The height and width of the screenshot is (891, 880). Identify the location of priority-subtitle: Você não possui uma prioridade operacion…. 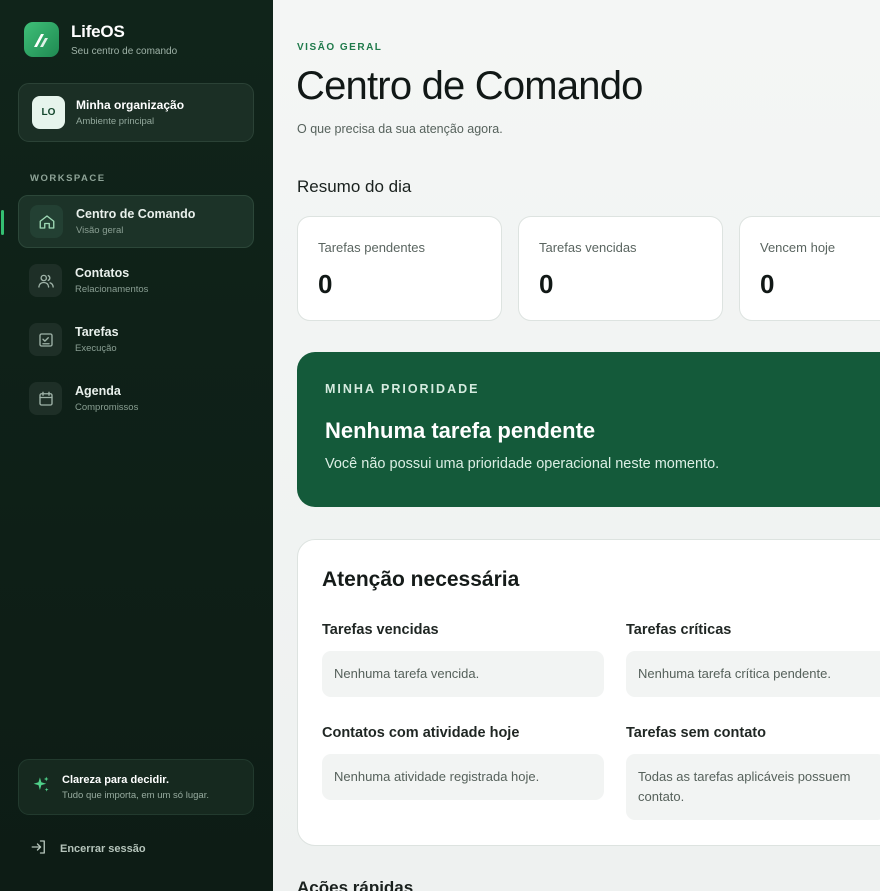
(522, 464).